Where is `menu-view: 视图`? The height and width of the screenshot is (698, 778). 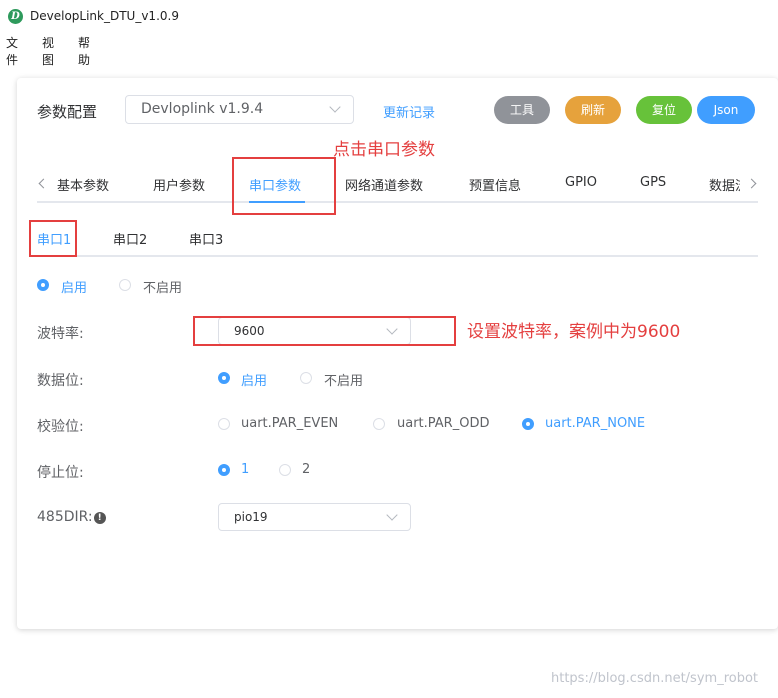 menu-view: 视图 is located at coordinates (48, 51).